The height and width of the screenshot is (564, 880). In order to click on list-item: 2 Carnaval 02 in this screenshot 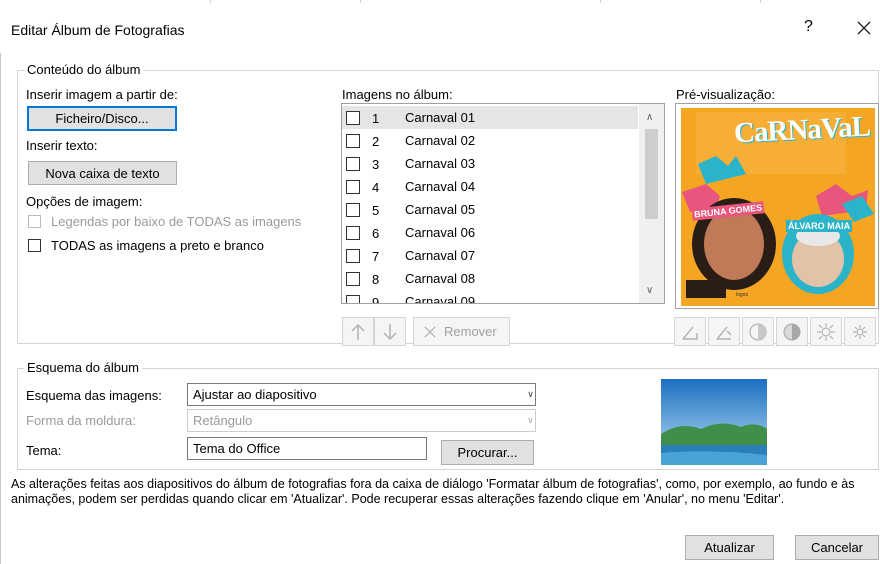, I will do `click(490, 140)`.